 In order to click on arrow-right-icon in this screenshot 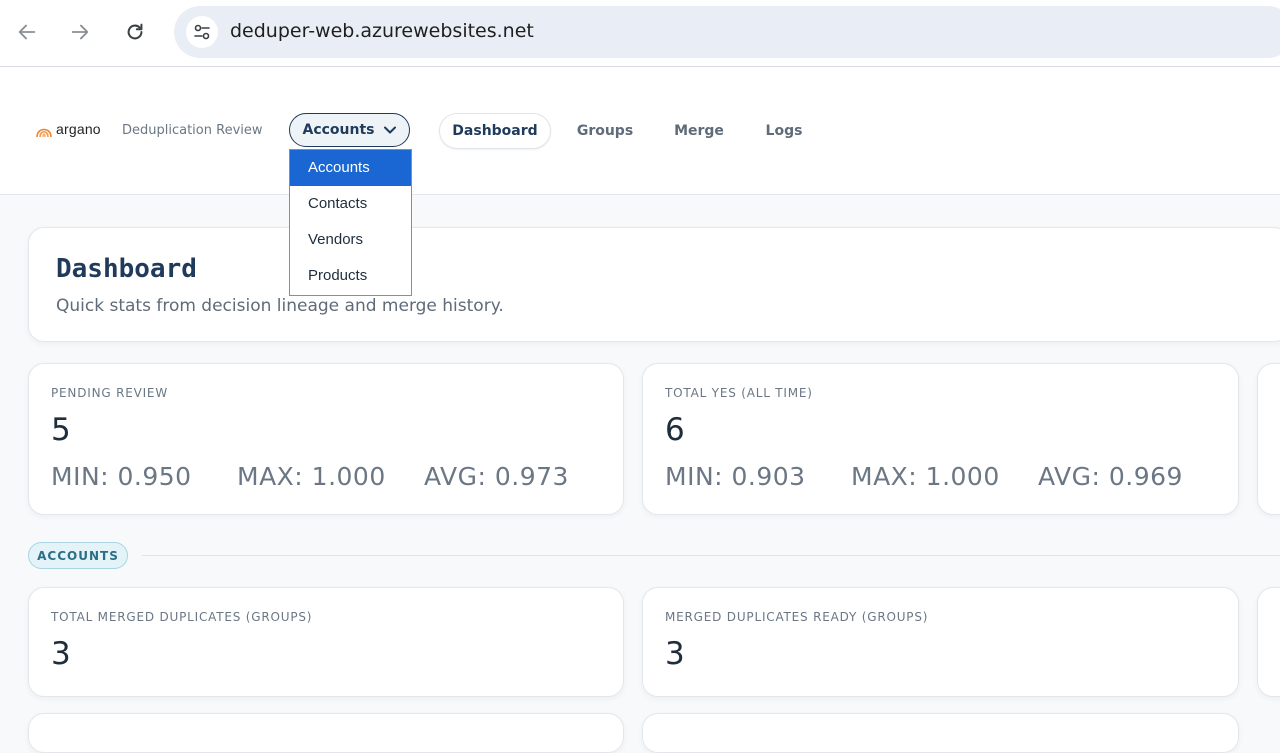, I will do `click(80, 32)`.